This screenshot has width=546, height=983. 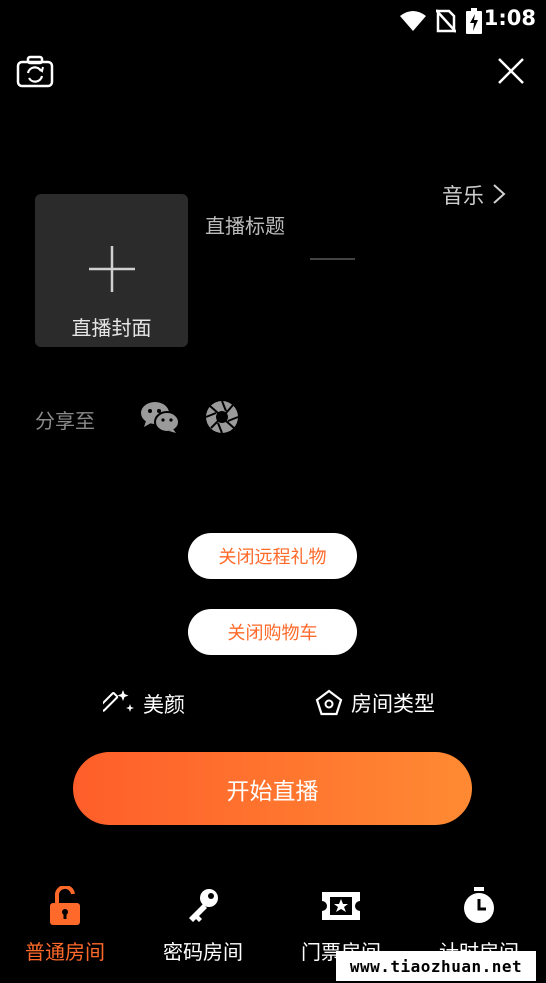 What do you see at coordinates (499, 194) in the screenshot?
I see `chevron-right-icon` at bounding box center [499, 194].